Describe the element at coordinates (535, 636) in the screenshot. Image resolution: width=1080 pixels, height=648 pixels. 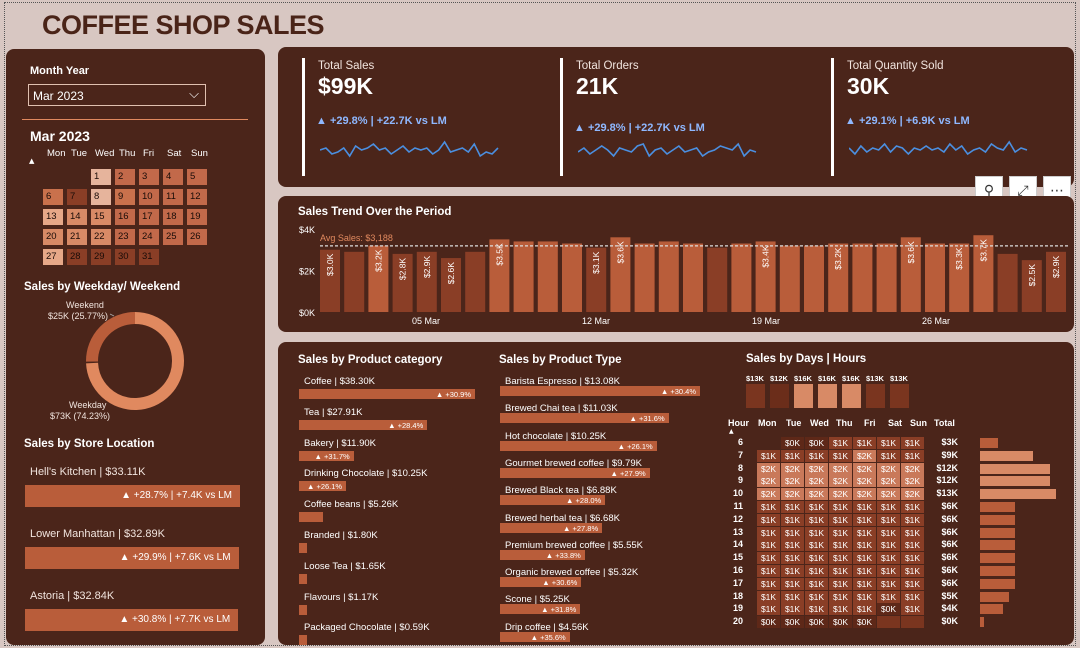
I see `type-bar: ▲ +35.6%` at that location.